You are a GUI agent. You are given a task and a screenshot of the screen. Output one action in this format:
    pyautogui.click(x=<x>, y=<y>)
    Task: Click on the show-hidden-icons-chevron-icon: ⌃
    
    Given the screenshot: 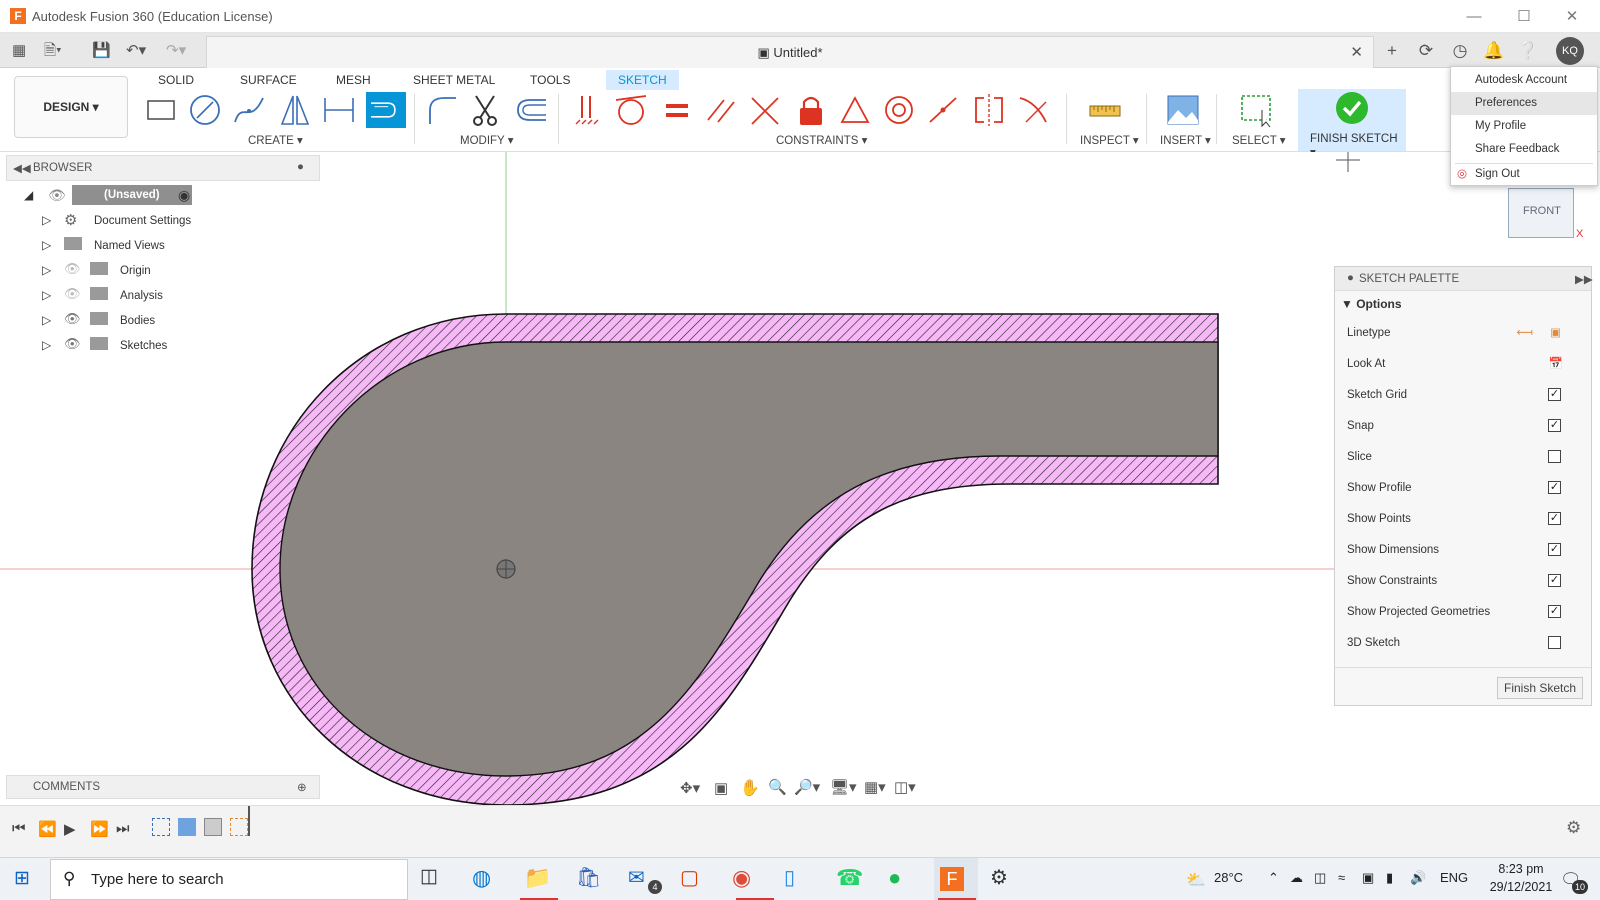 What is the action you would take?
    pyautogui.click(x=1273, y=878)
    